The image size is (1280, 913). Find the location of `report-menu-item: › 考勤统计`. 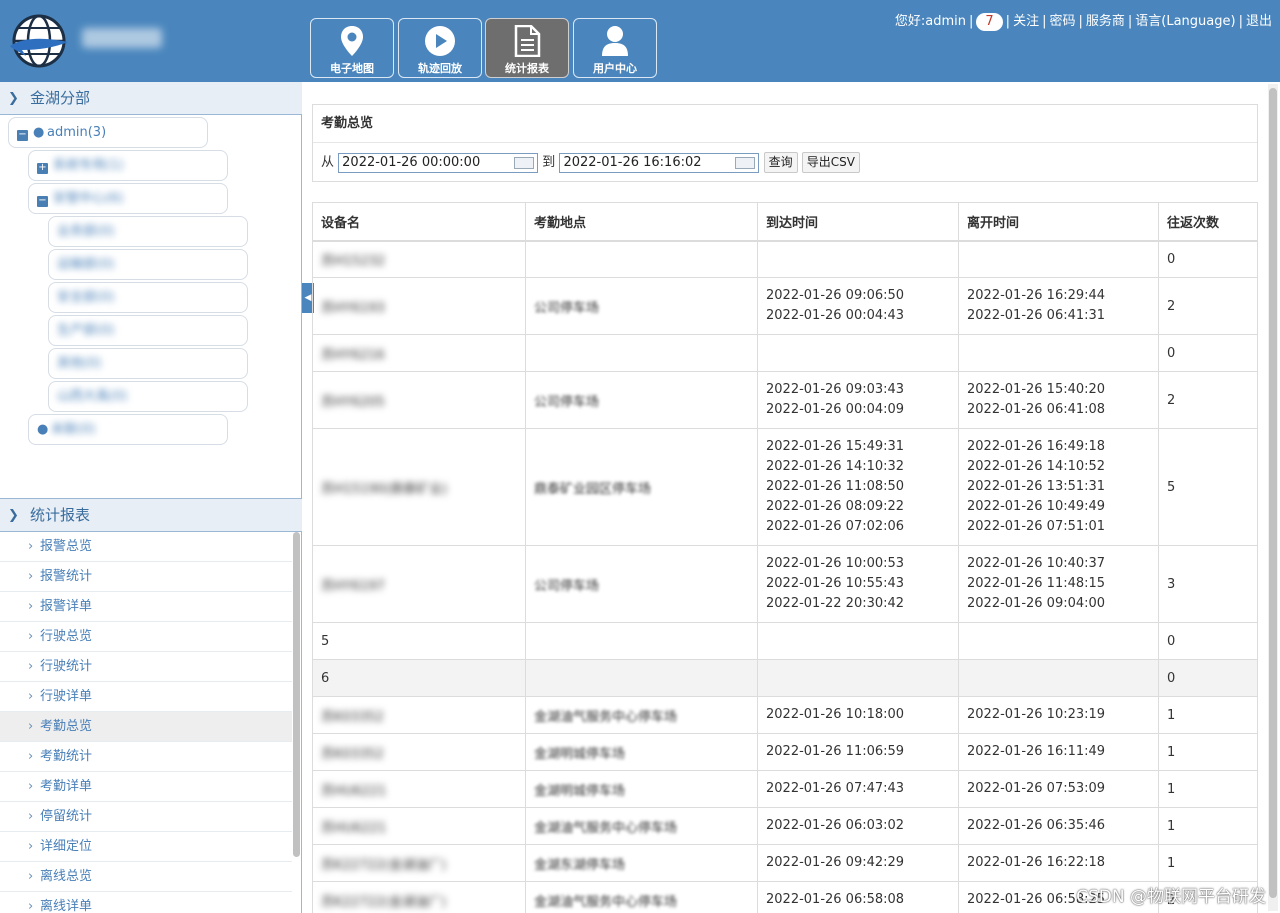

report-menu-item: › 考勤统计 is located at coordinates (146, 757).